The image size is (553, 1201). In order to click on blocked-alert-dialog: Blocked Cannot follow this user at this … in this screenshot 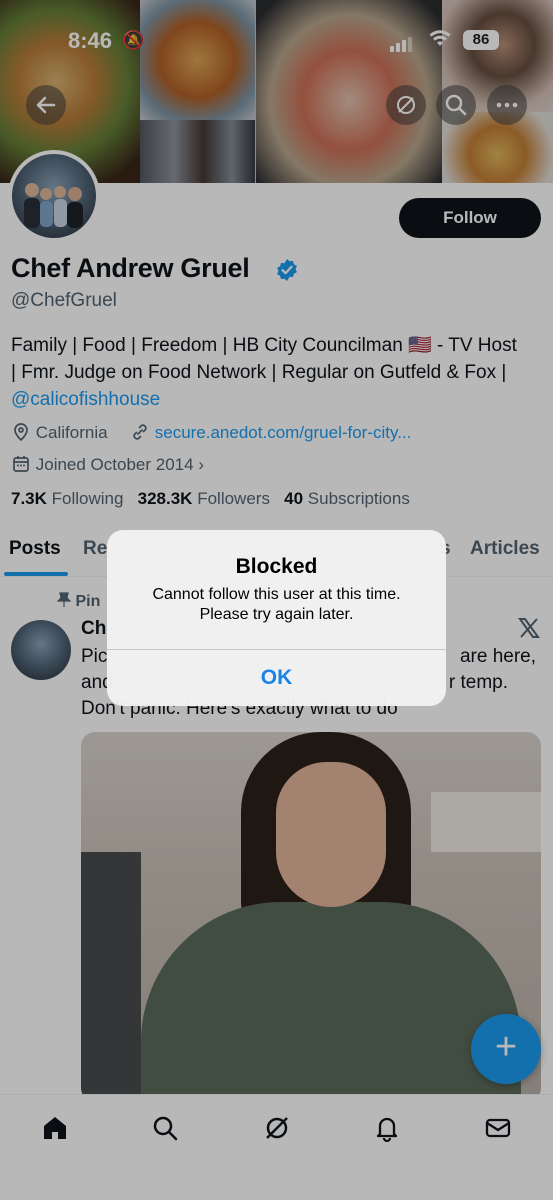, I will do `click(276, 618)`.